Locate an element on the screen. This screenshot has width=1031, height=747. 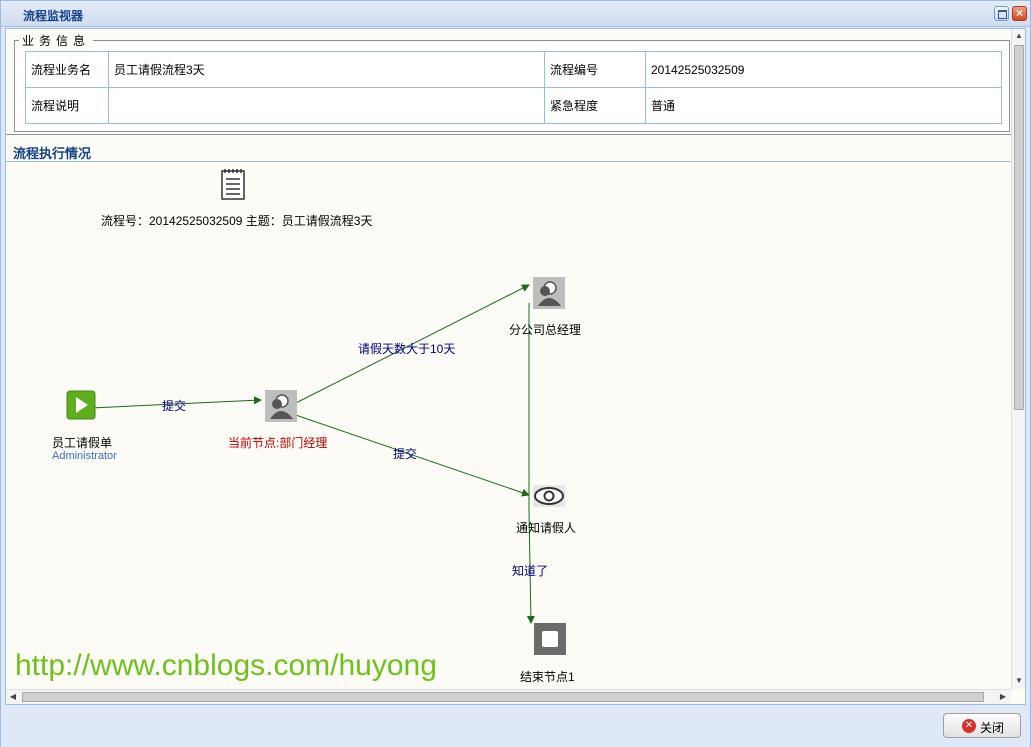
edge-label-dept-notify: 提交 is located at coordinates (405, 454).